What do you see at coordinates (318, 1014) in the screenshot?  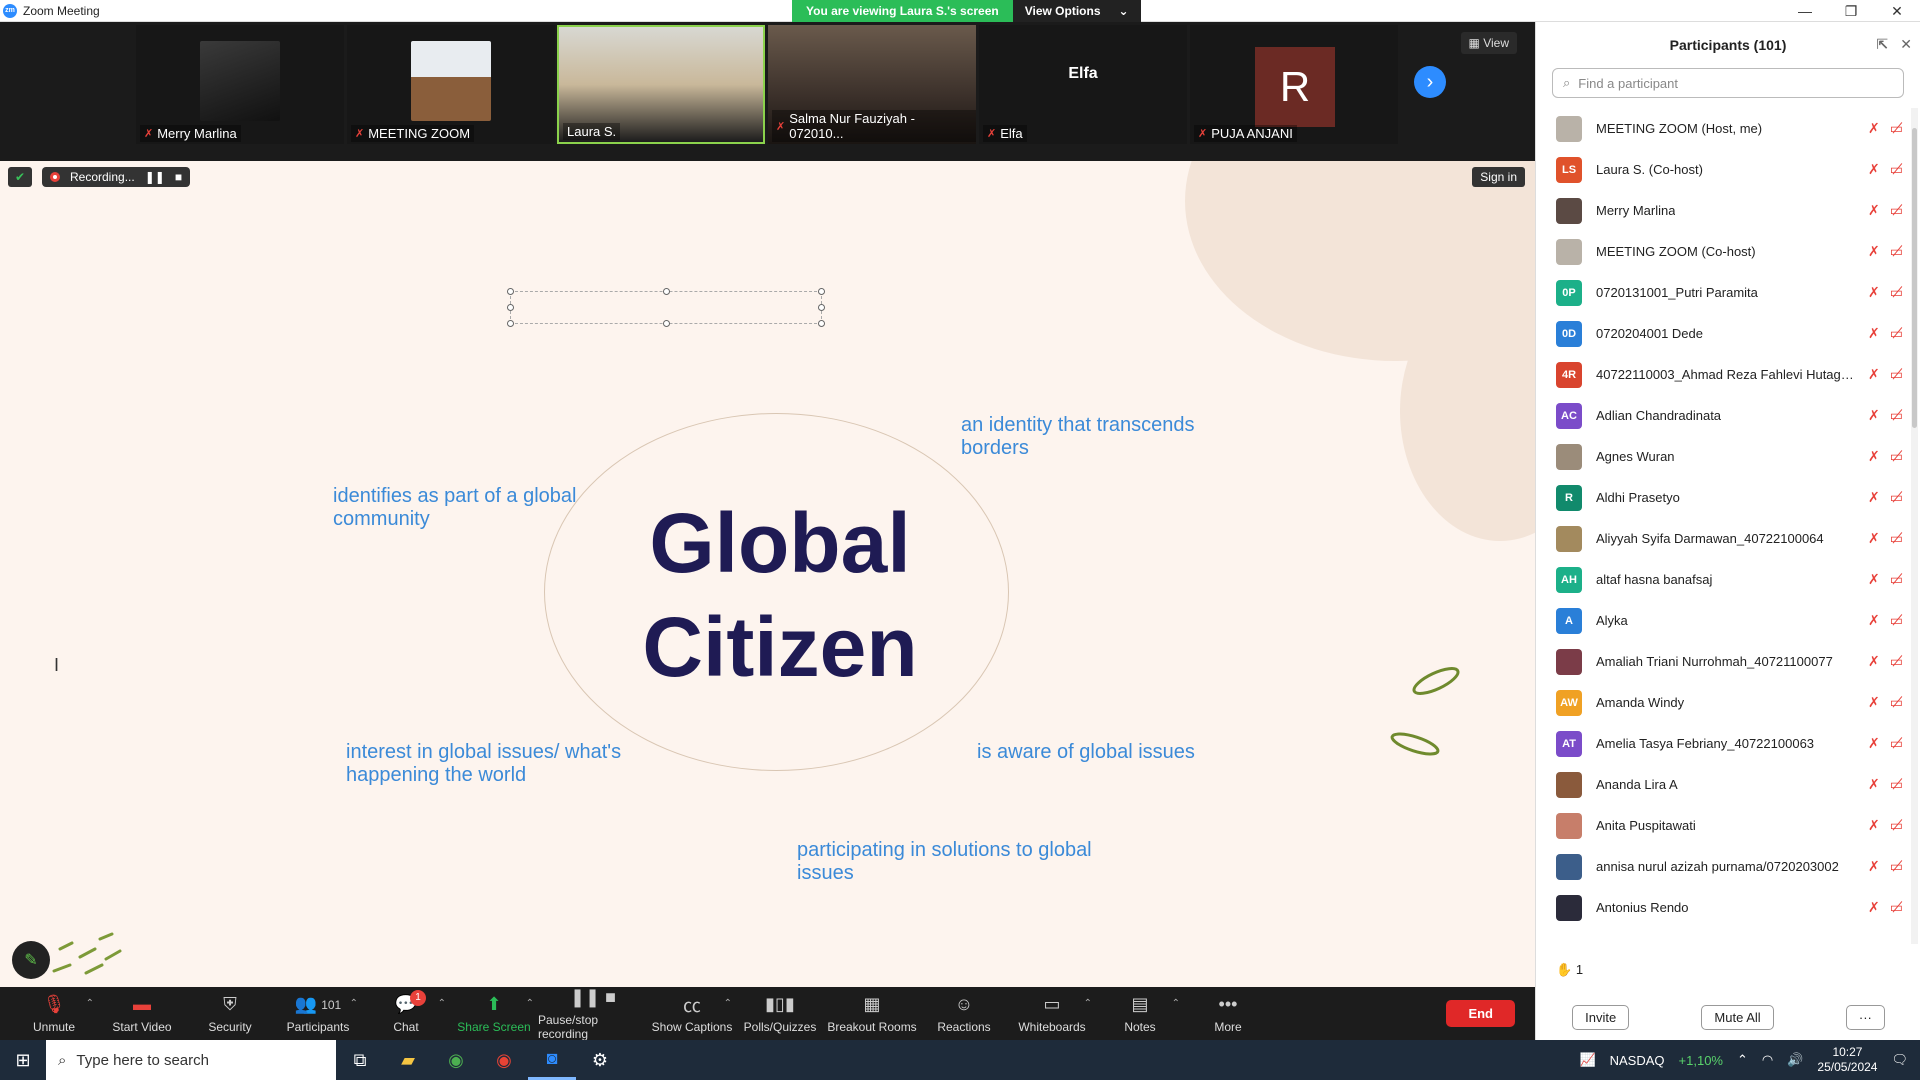 I see `participants-button: 👥 101 Participants ⌃` at bounding box center [318, 1014].